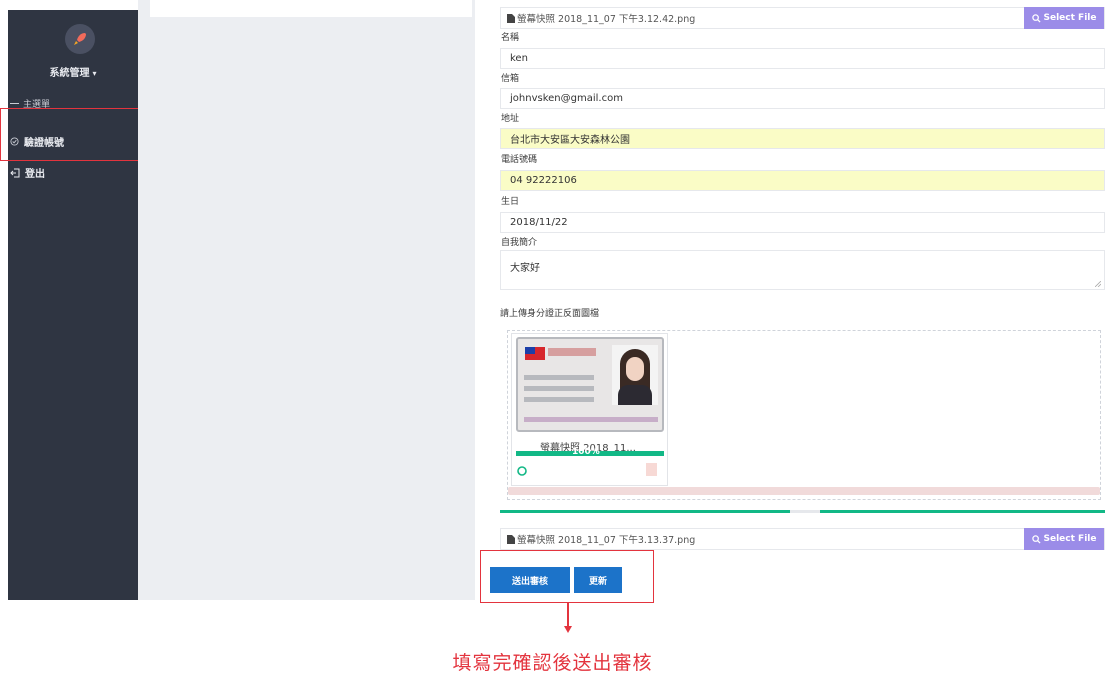 The height and width of the screenshot is (675, 1105). What do you see at coordinates (72, 134) in the screenshot?
I see `highlight-box-verify` at bounding box center [72, 134].